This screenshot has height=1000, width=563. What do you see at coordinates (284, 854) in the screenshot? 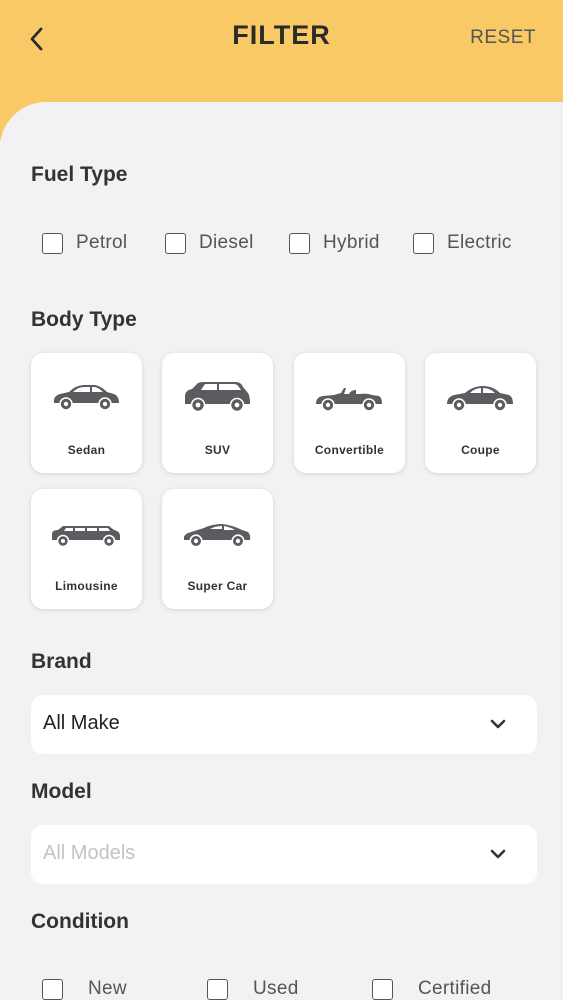
I see `model-select: All Models` at bounding box center [284, 854].